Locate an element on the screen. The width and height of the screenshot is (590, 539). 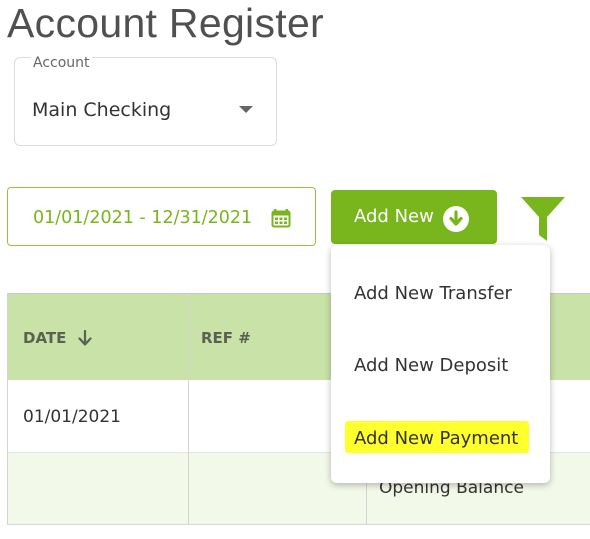
calendar-icon is located at coordinates (281, 218).